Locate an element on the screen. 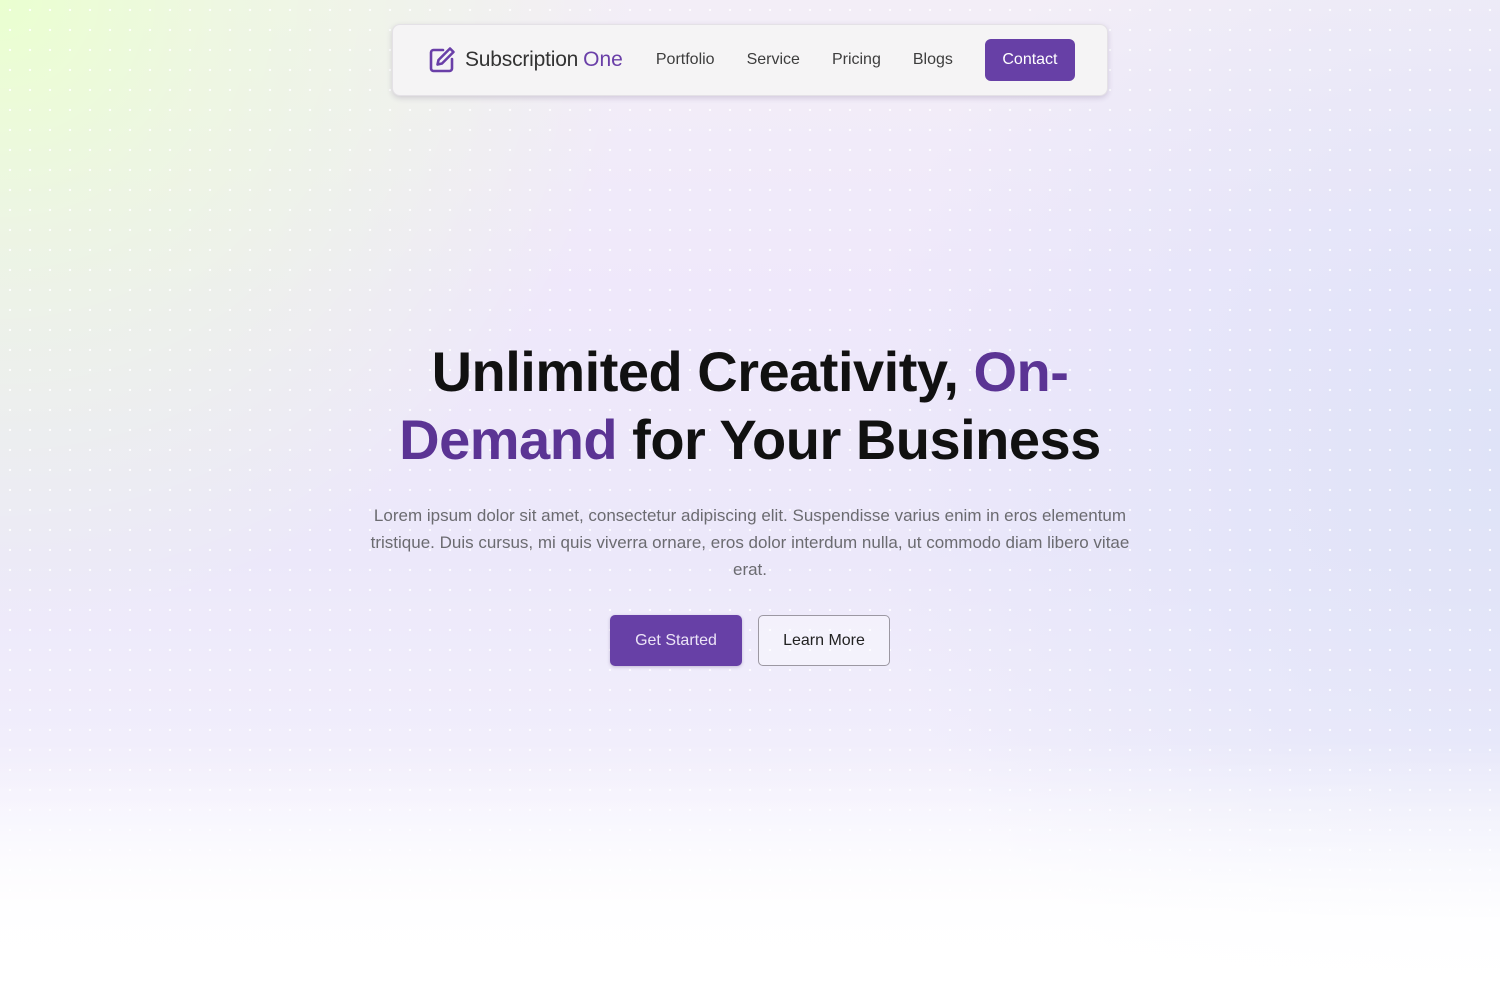  learn-more-button: Learn More is located at coordinates (824, 640).